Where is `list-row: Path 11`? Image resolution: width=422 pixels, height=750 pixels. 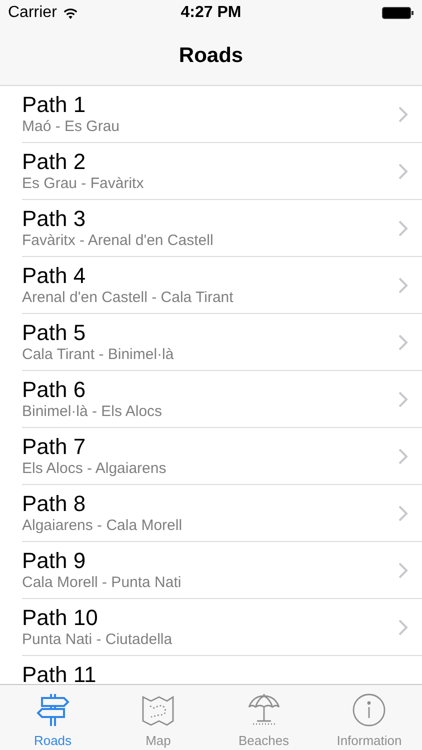 list-row: Path 11 is located at coordinates (222, 670).